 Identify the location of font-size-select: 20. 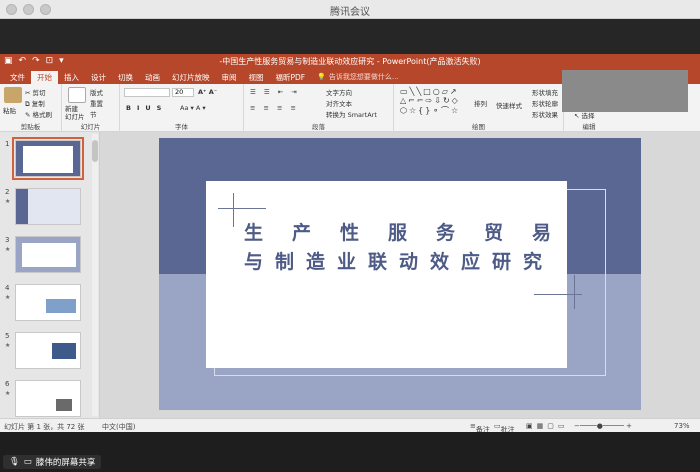
(183, 92).